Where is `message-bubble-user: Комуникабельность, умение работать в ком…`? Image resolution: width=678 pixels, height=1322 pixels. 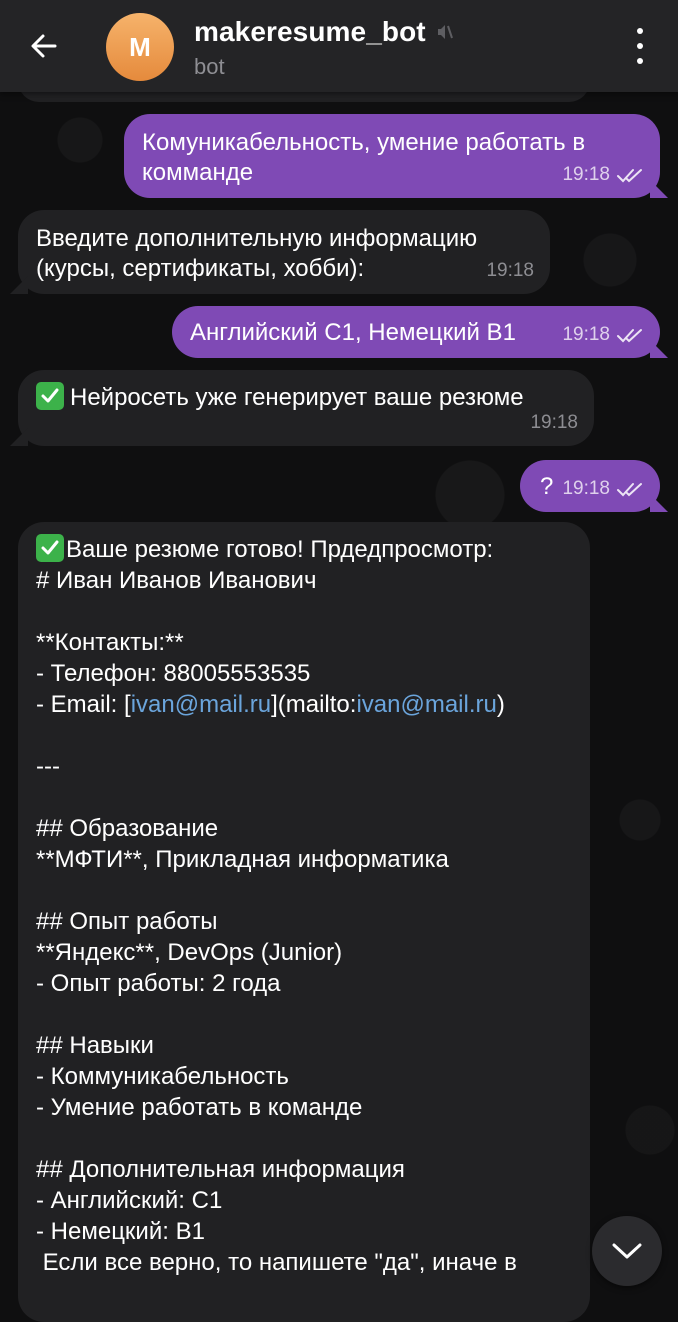
message-bubble-user: Комуникабельность, умение работать в ком… is located at coordinates (396, 156).